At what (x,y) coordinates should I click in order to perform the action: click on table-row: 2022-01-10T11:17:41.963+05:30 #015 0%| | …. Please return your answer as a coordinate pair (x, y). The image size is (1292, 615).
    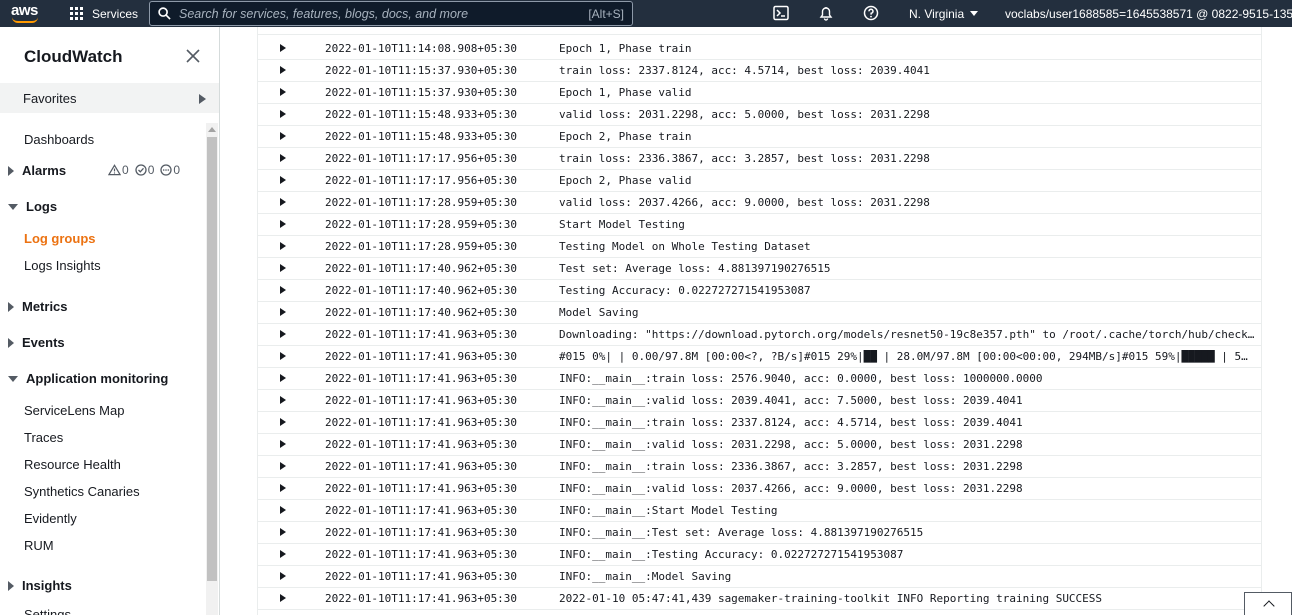
    Looking at the image, I should click on (759, 357).